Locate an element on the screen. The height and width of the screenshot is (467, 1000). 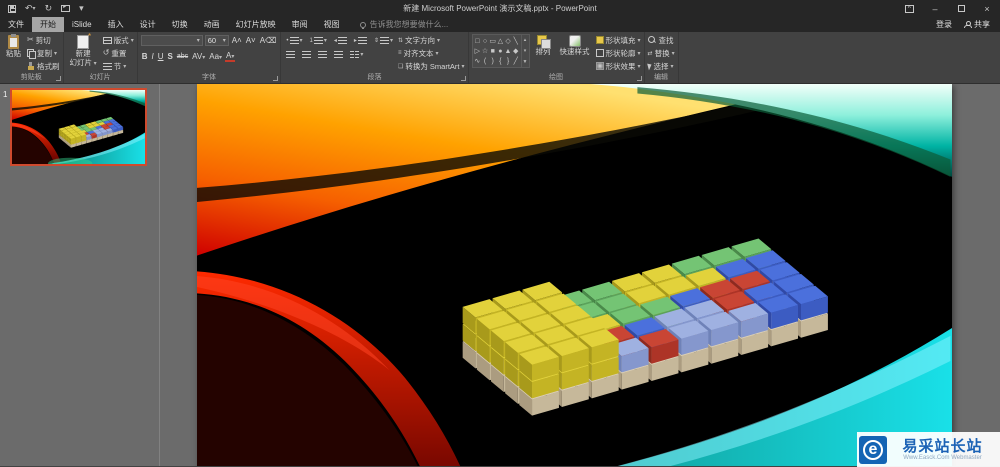
font-size-combo: 60 ▾ is located at coordinates (216, 40).